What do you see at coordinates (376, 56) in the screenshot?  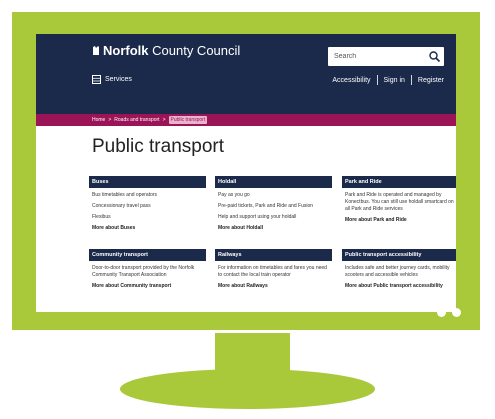 I see `search-input` at bounding box center [376, 56].